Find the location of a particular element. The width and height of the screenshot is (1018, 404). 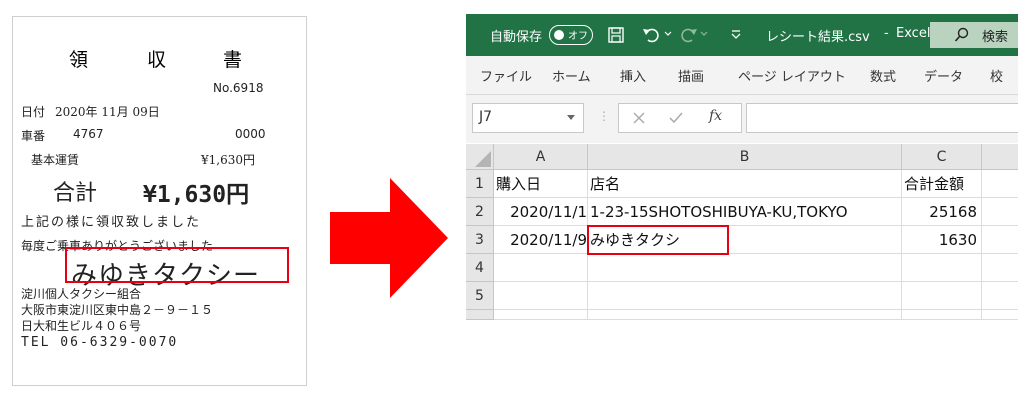

row-header: 1 is located at coordinates (480, 184).